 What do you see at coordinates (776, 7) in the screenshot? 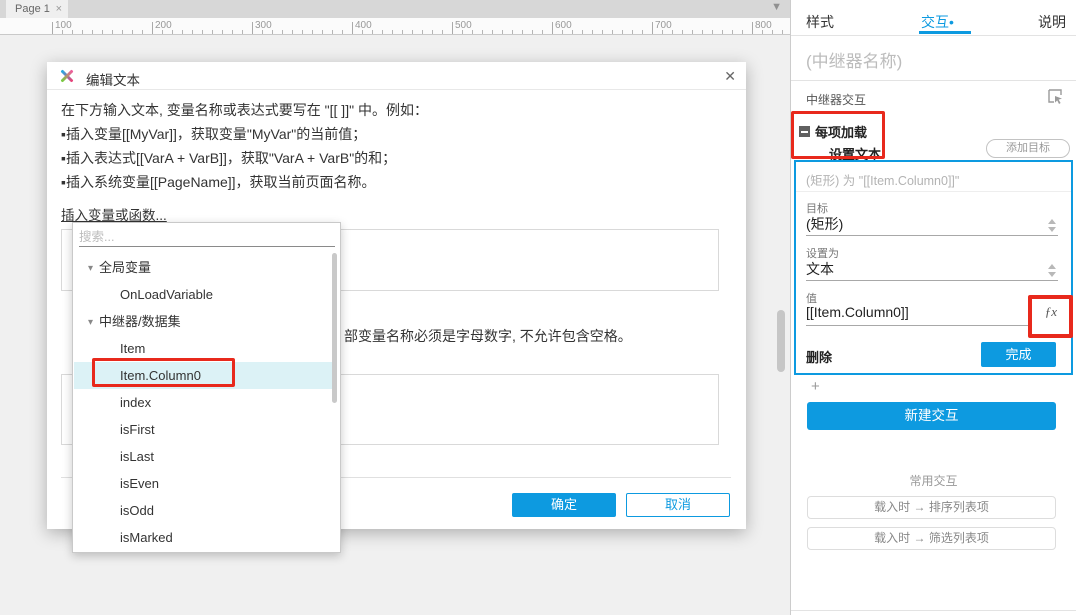
I see `tab-overflow-icon: ▼` at bounding box center [776, 7].